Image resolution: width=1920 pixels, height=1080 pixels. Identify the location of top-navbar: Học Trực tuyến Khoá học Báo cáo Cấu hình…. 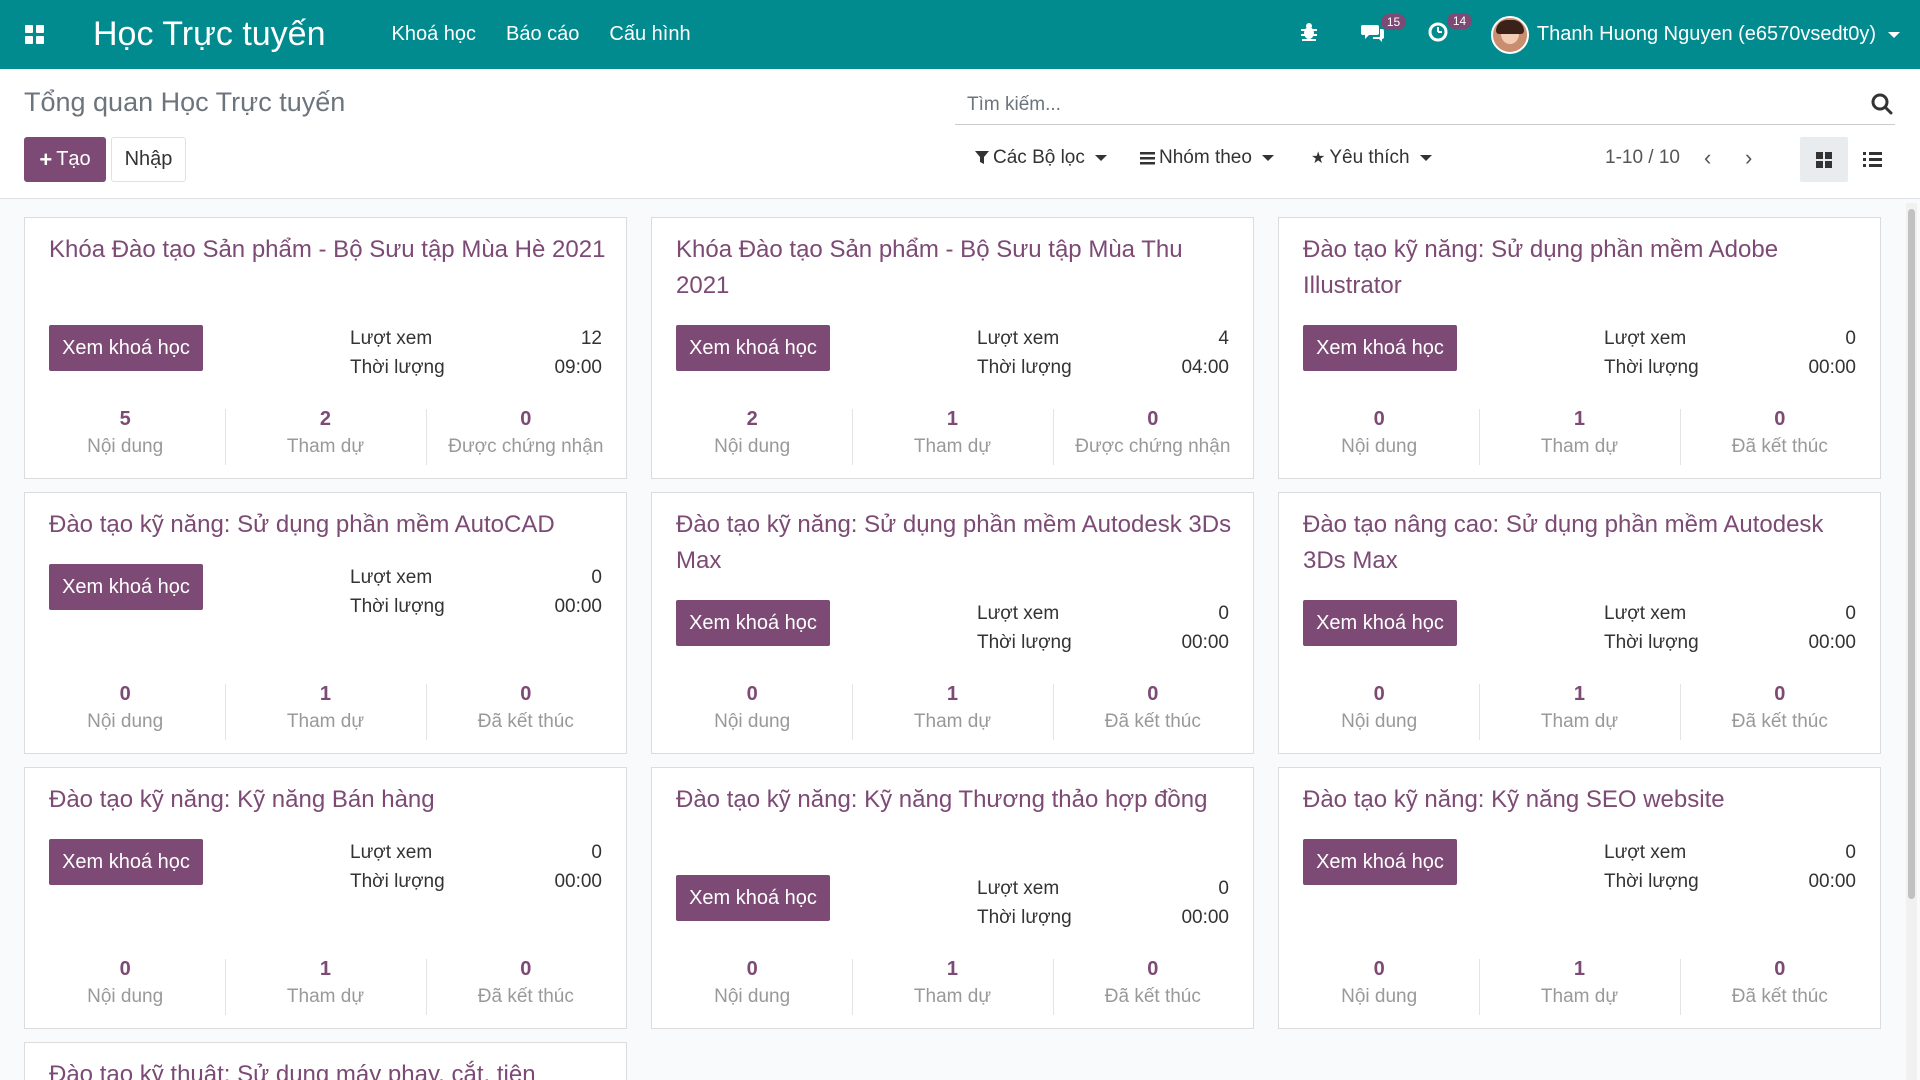
(960, 34).